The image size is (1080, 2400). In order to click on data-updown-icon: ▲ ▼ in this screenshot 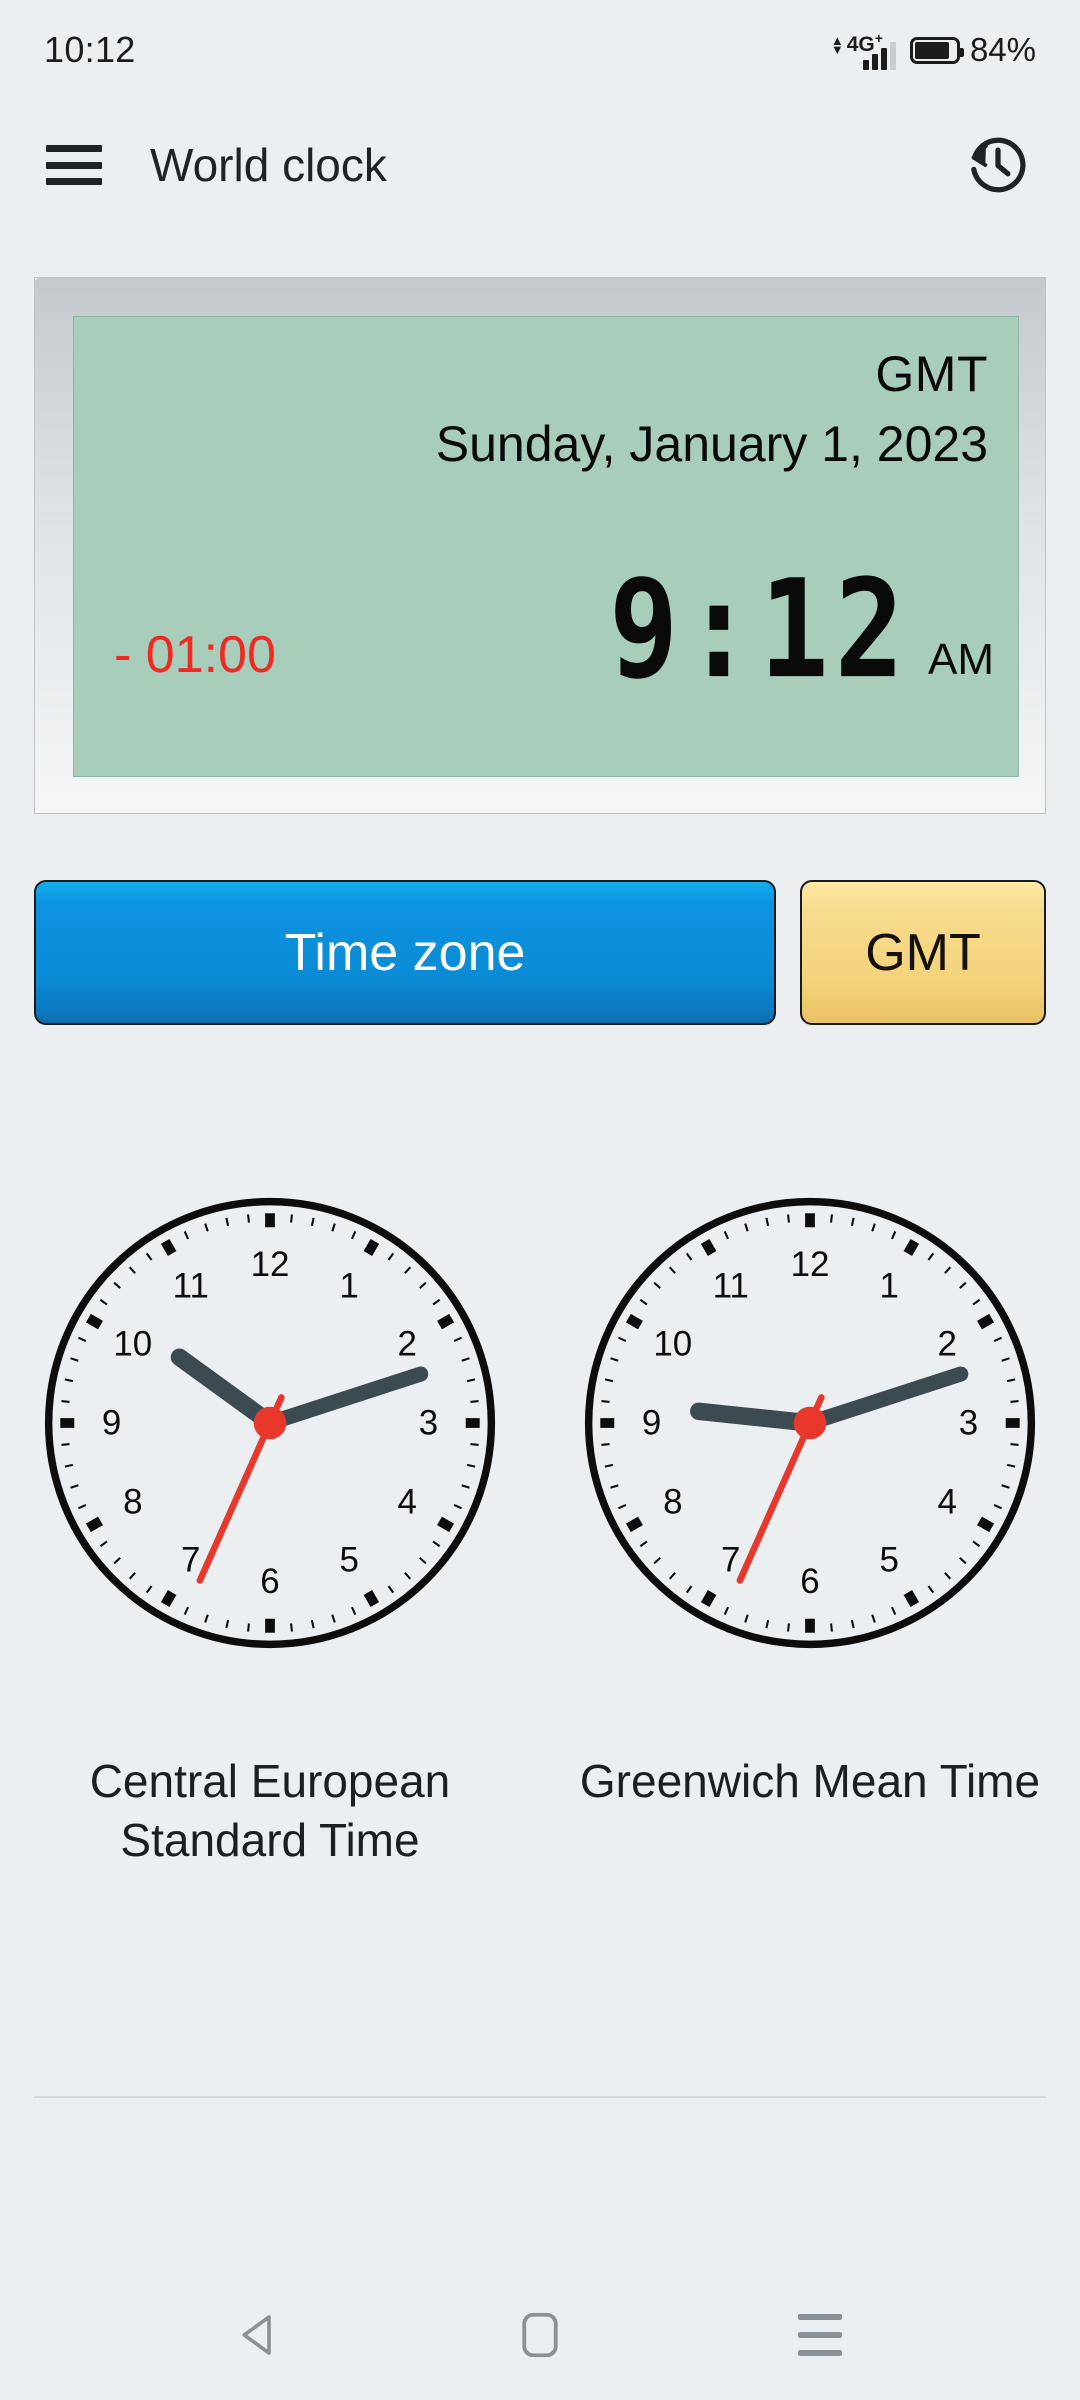, I will do `click(837, 45)`.